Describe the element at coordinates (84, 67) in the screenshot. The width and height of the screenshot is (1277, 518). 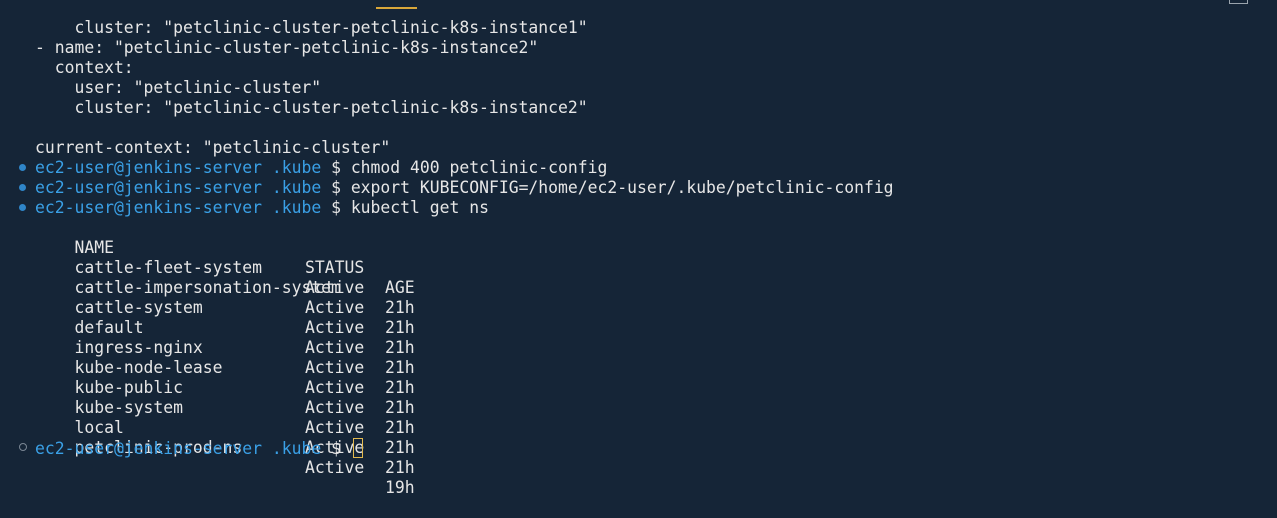
I see `output-line: context:` at that location.